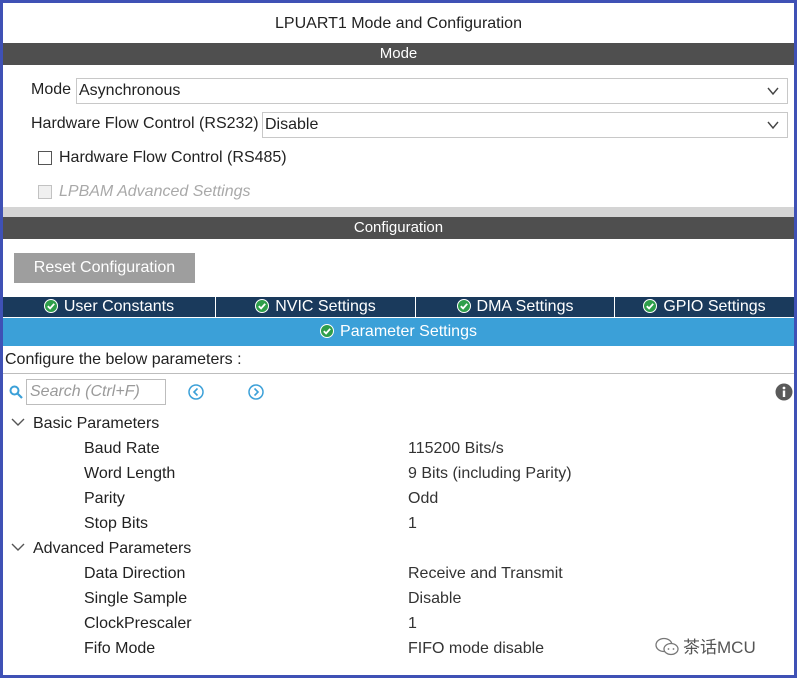  I want to click on group-title: Advanced Parameters, so click(112, 548).